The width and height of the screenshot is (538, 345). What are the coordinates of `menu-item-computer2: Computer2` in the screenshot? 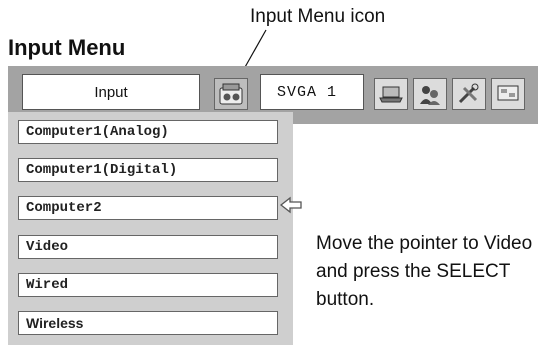 It's located at (148, 208).